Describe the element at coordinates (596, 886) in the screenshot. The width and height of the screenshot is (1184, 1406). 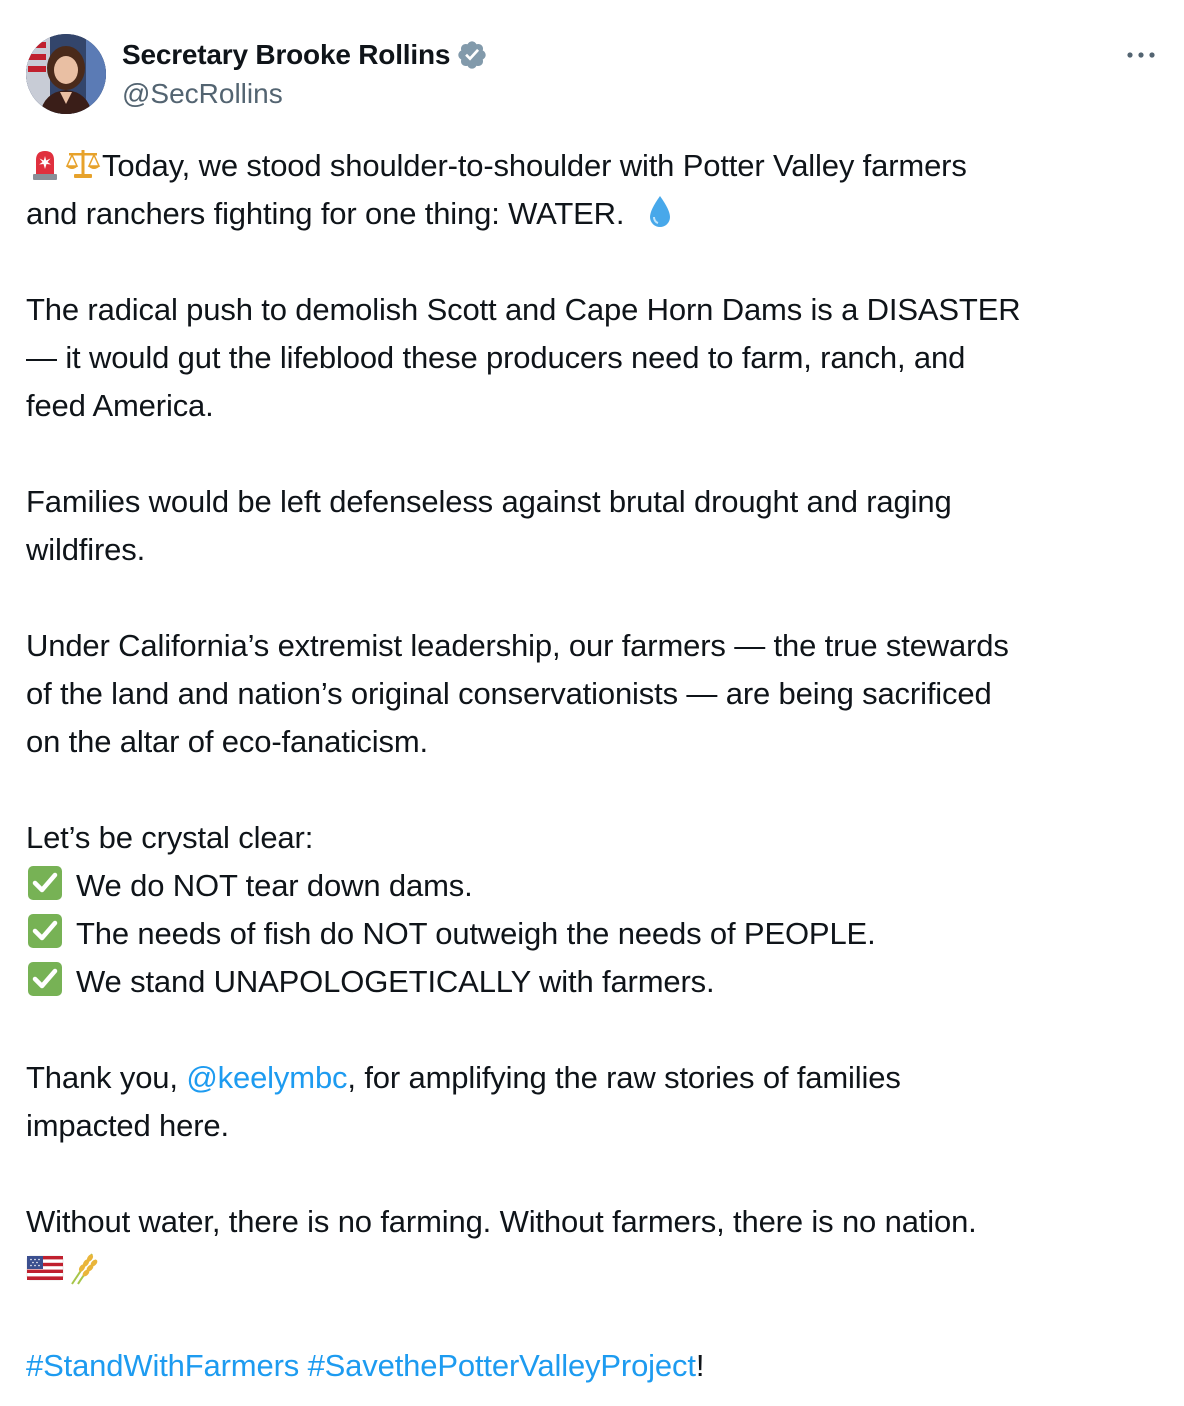
I see `check-item: We do NOT tear down dams.` at that location.